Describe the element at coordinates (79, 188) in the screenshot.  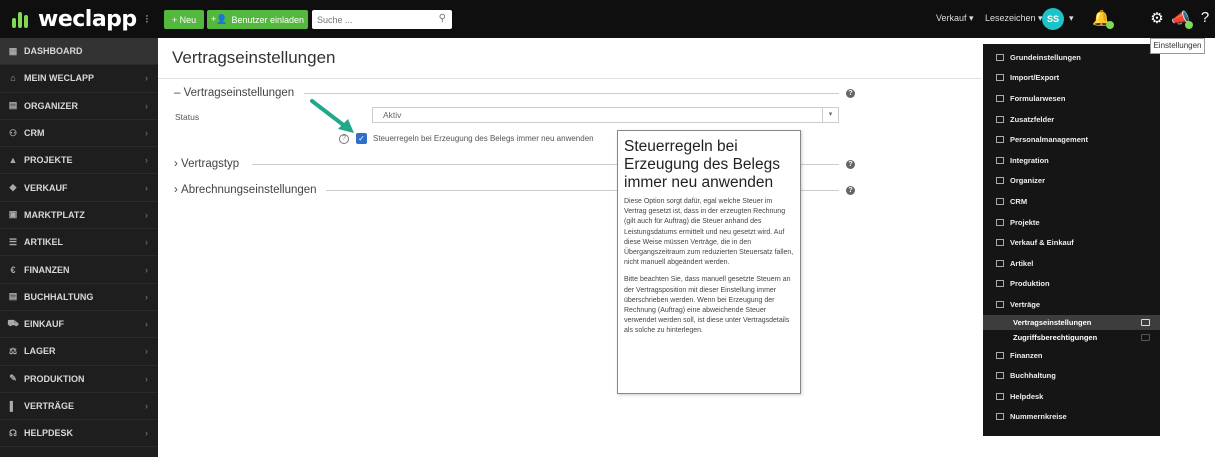
I see `sidebar-item-verkauf: ◆ VERKAUF ›` at that location.